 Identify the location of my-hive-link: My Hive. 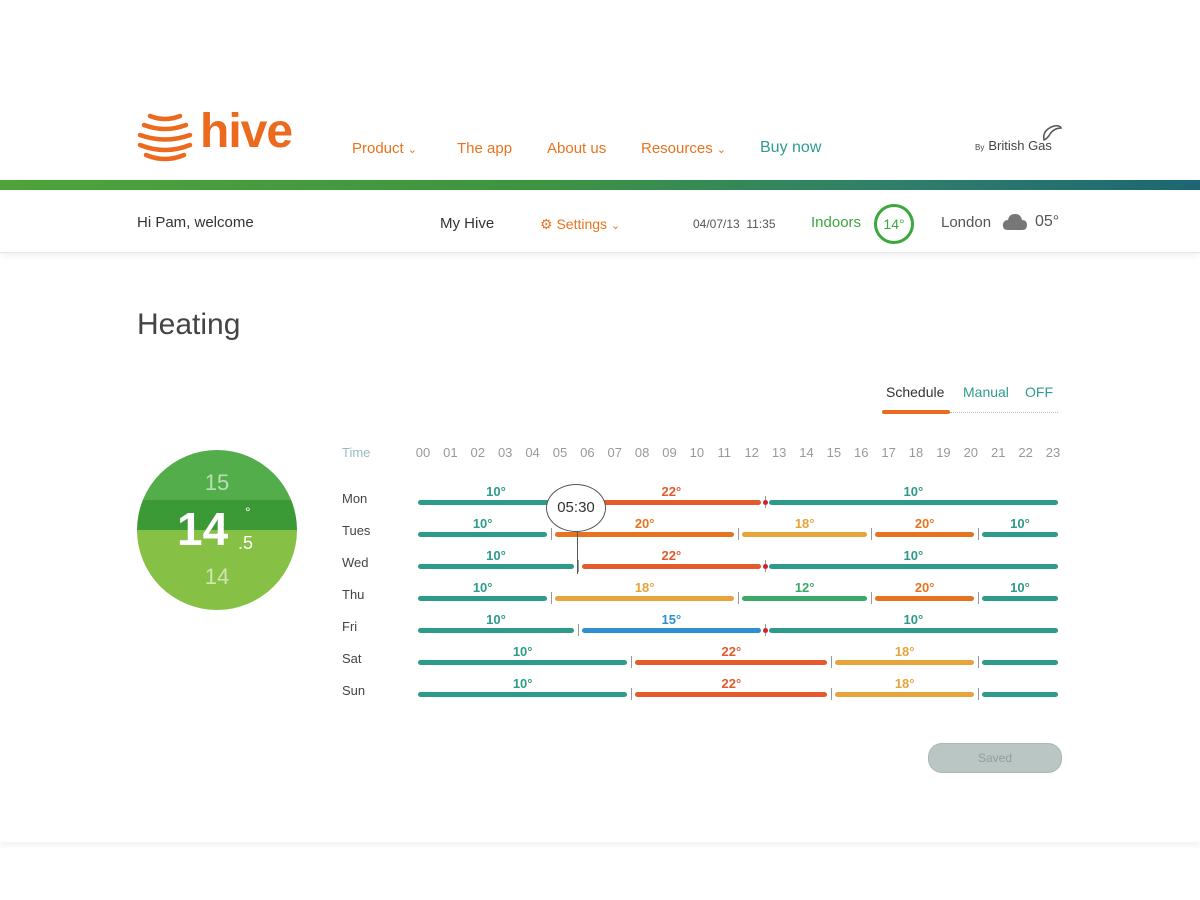
(467, 223).